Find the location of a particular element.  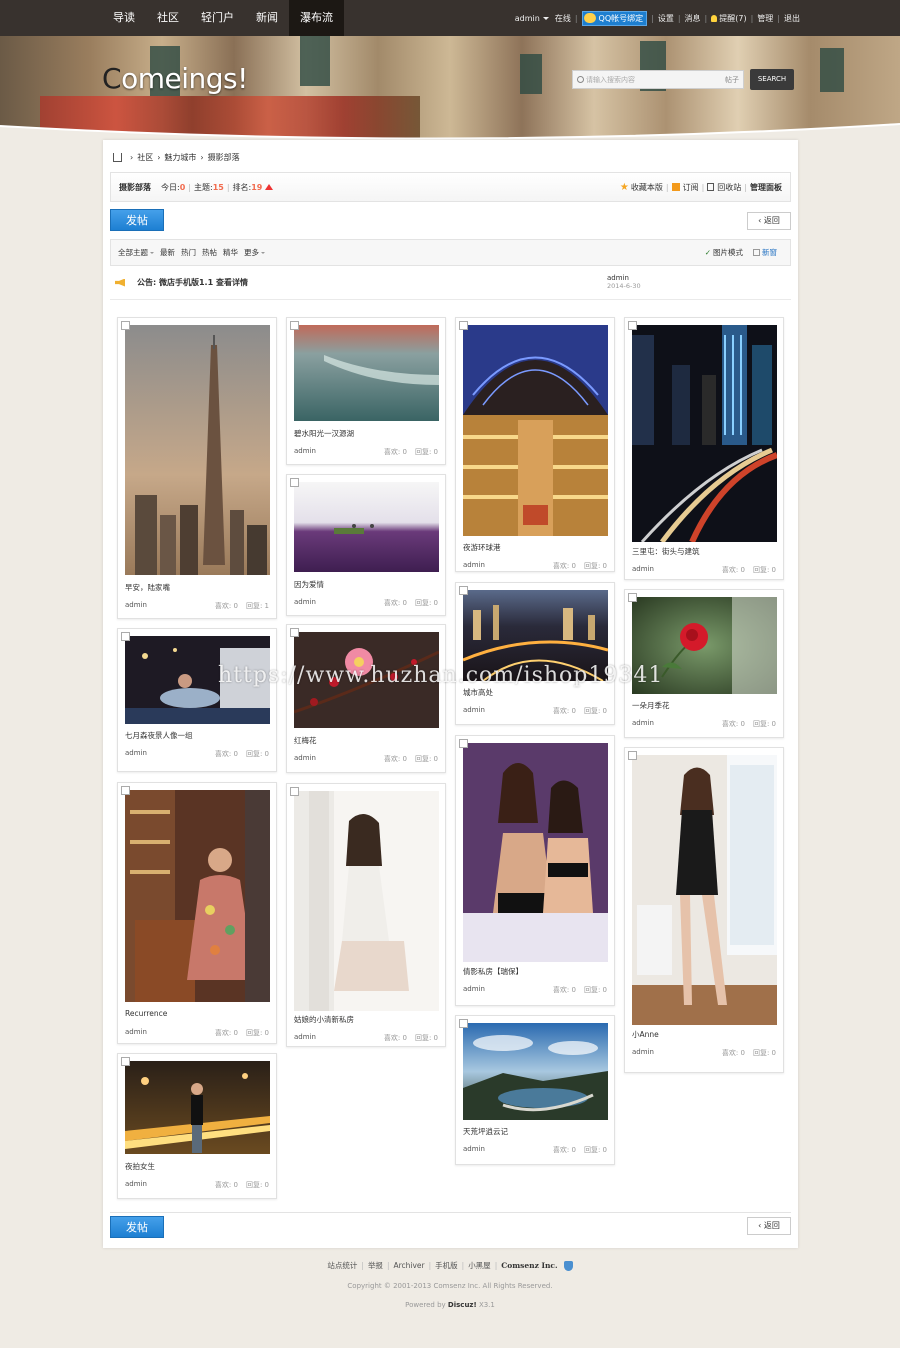

home-icon is located at coordinates (117, 157).